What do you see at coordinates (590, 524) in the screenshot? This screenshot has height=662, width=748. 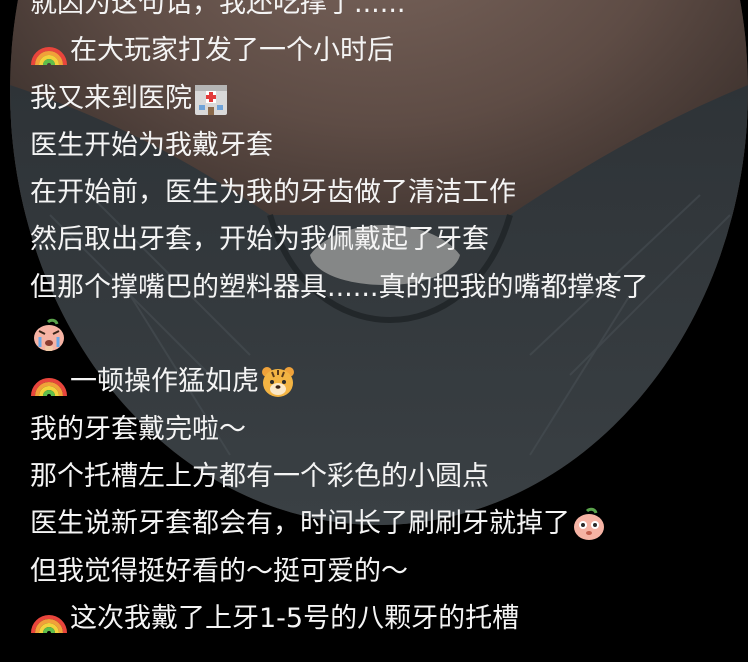 I see `peach-face-icon` at bounding box center [590, 524].